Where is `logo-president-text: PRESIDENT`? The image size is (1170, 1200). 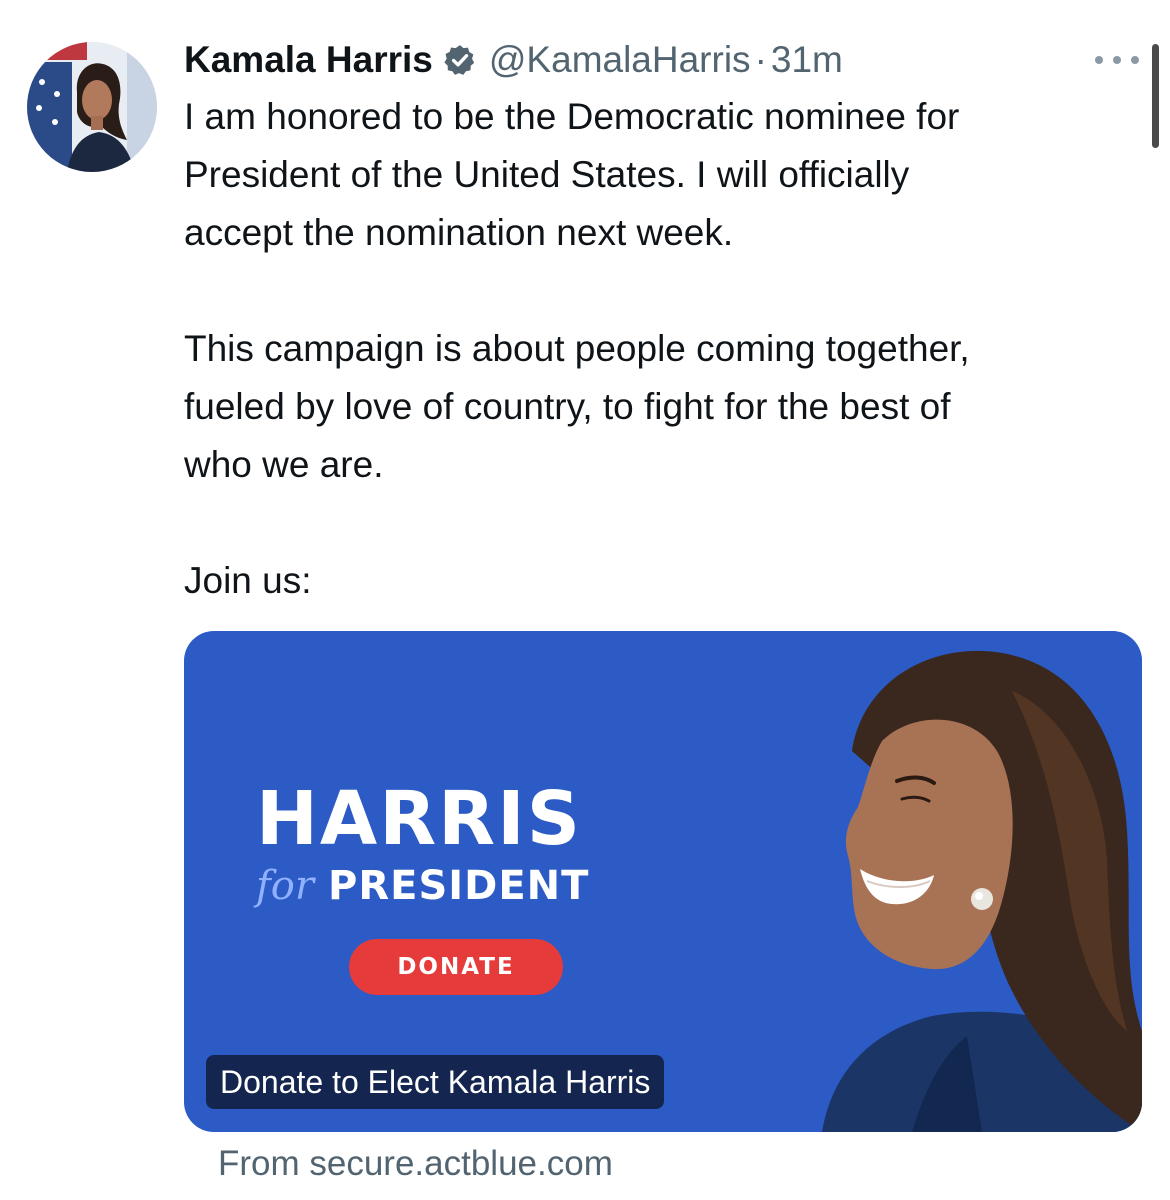
logo-president-text: PRESIDENT is located at coordinates (459, 886).